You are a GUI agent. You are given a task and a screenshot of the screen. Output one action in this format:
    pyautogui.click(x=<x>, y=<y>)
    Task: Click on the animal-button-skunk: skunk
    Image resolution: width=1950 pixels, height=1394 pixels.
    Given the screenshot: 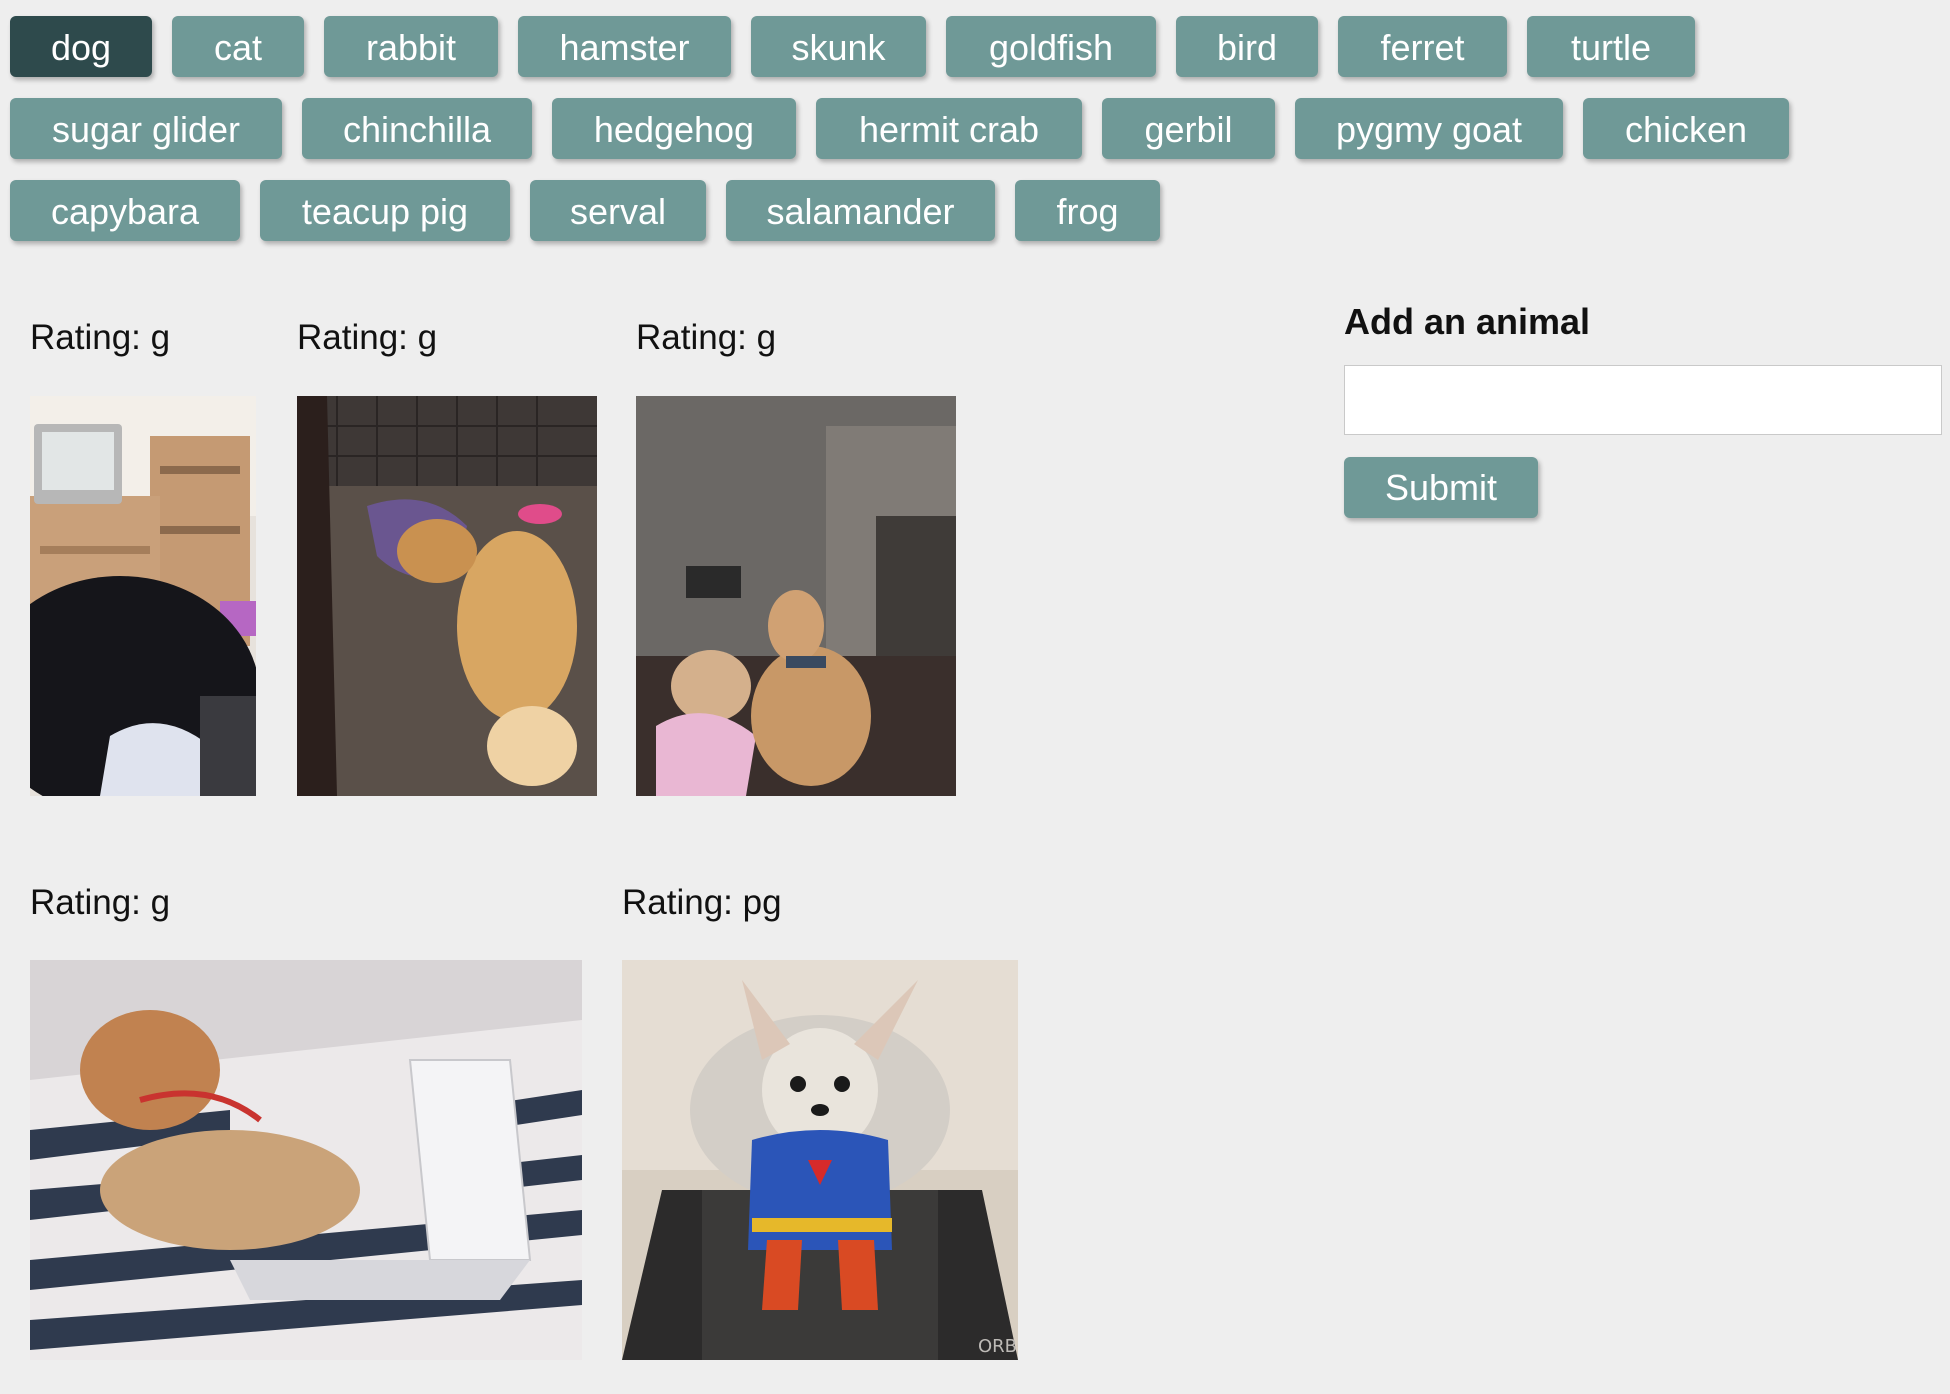 What is the action you would take?
    pyautogui.click(x=838, y=46)
    